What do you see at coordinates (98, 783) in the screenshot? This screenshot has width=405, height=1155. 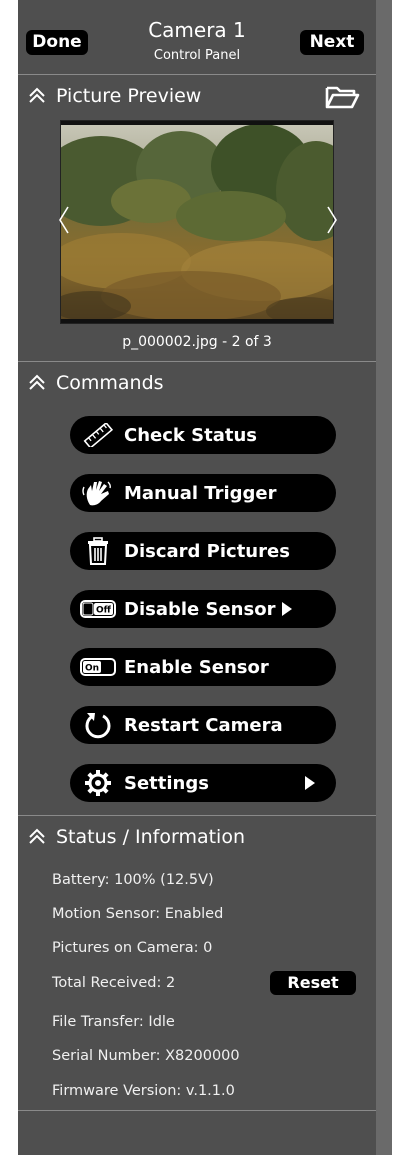 I see `gear-icon` at bounding box center [98, 783].